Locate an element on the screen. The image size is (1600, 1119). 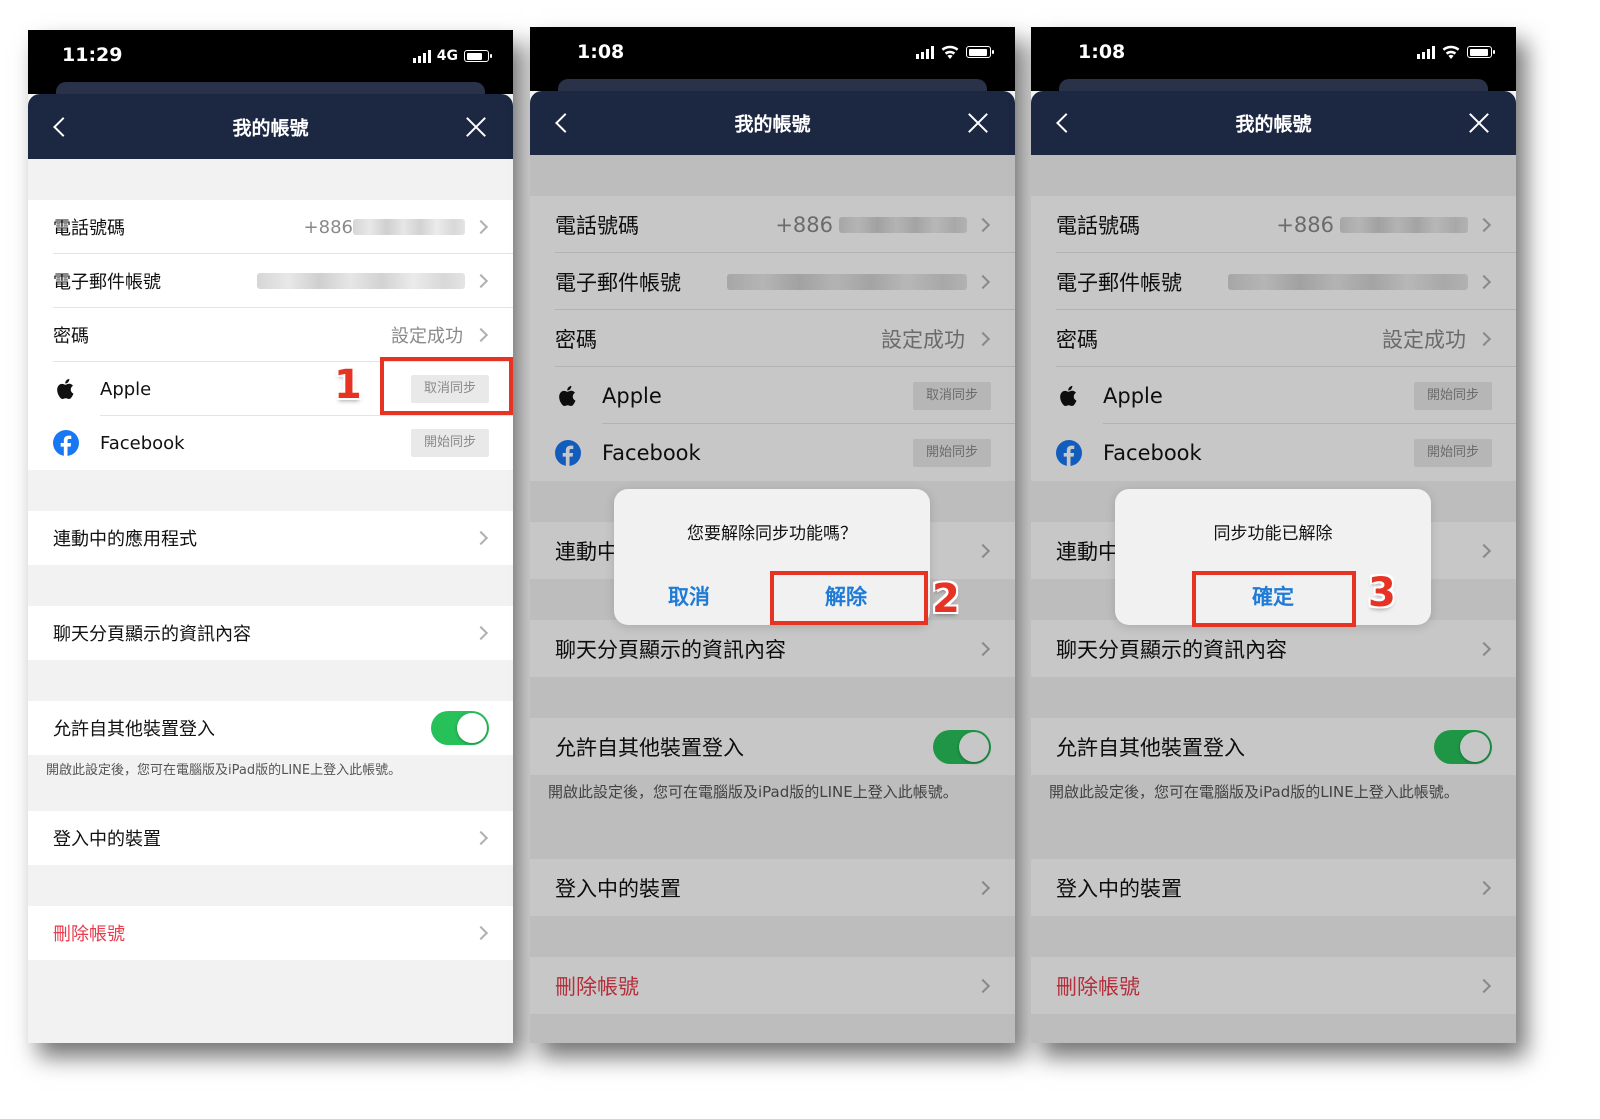
devices-row: 登入中的裝置 is located at coordinates (270, 838).